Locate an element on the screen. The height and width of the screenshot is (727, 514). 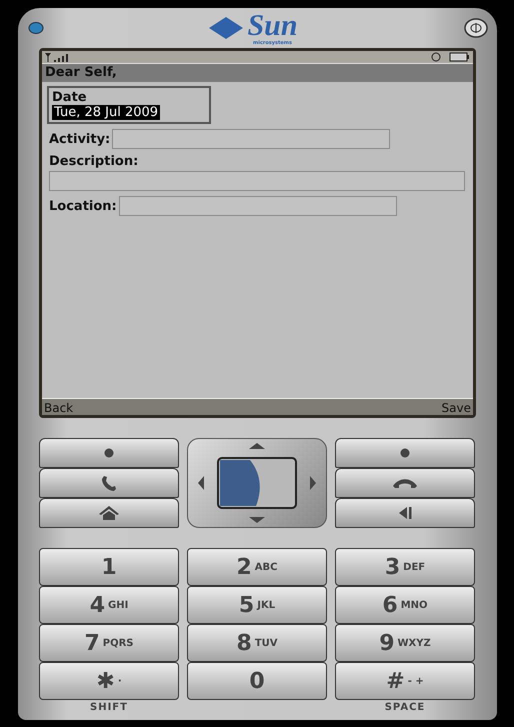
keypad-key: ✱· is located at coordinates (109, 681).